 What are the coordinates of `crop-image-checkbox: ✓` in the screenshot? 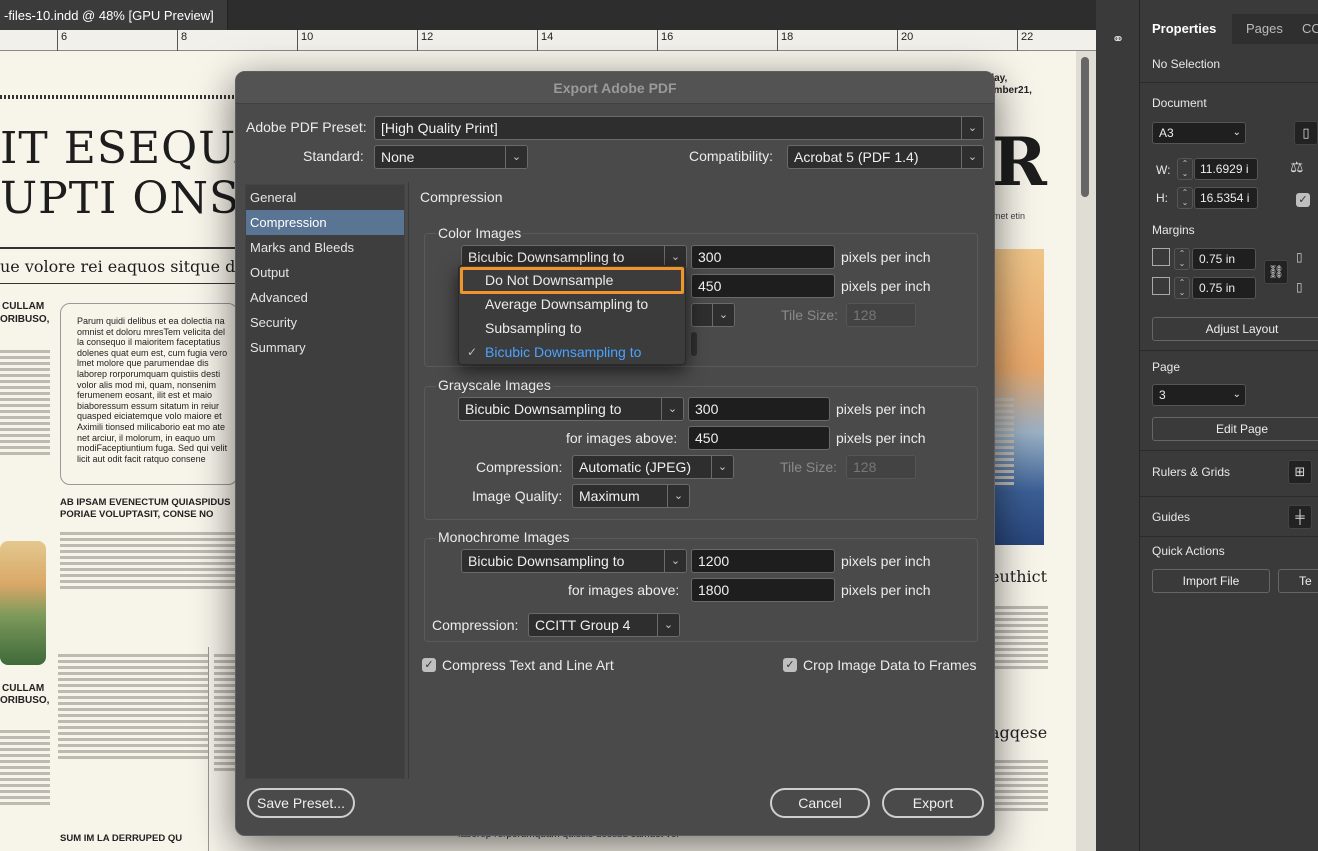 It's located at (790, 665).